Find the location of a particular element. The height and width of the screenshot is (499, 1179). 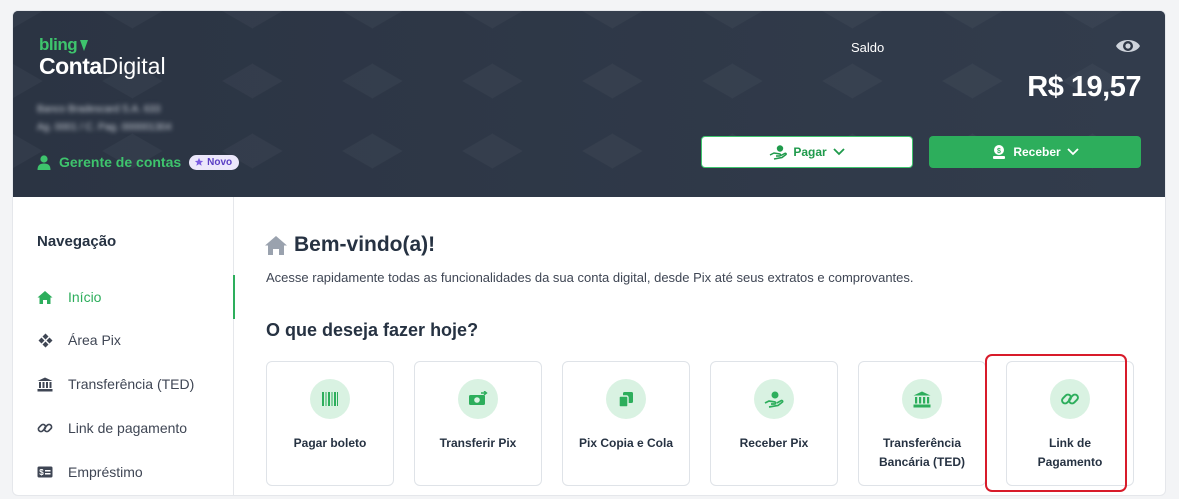

card-receber-pix: Receber Pix is located at coordinates (774, 423).